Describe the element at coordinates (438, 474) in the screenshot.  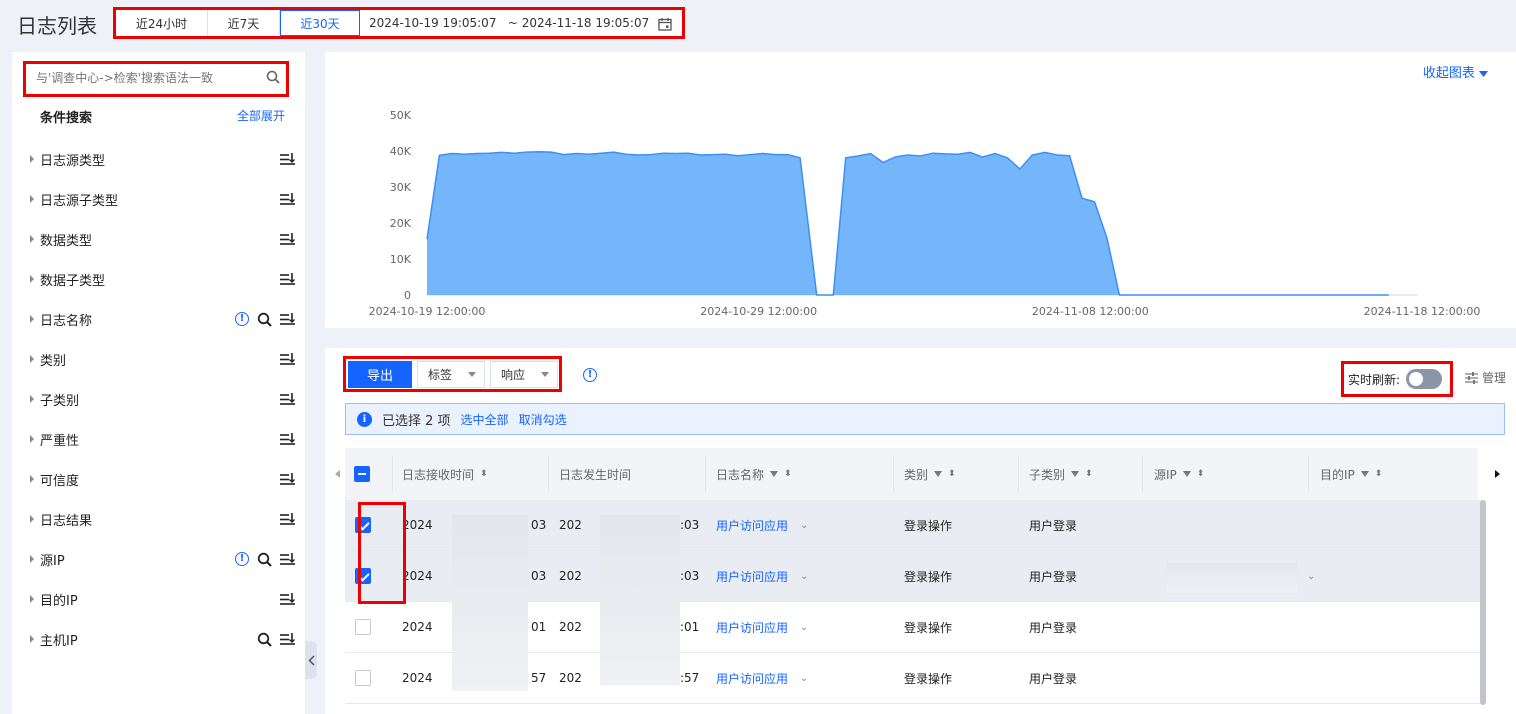
I see `column-header-label: 日志接收时间` at that location.